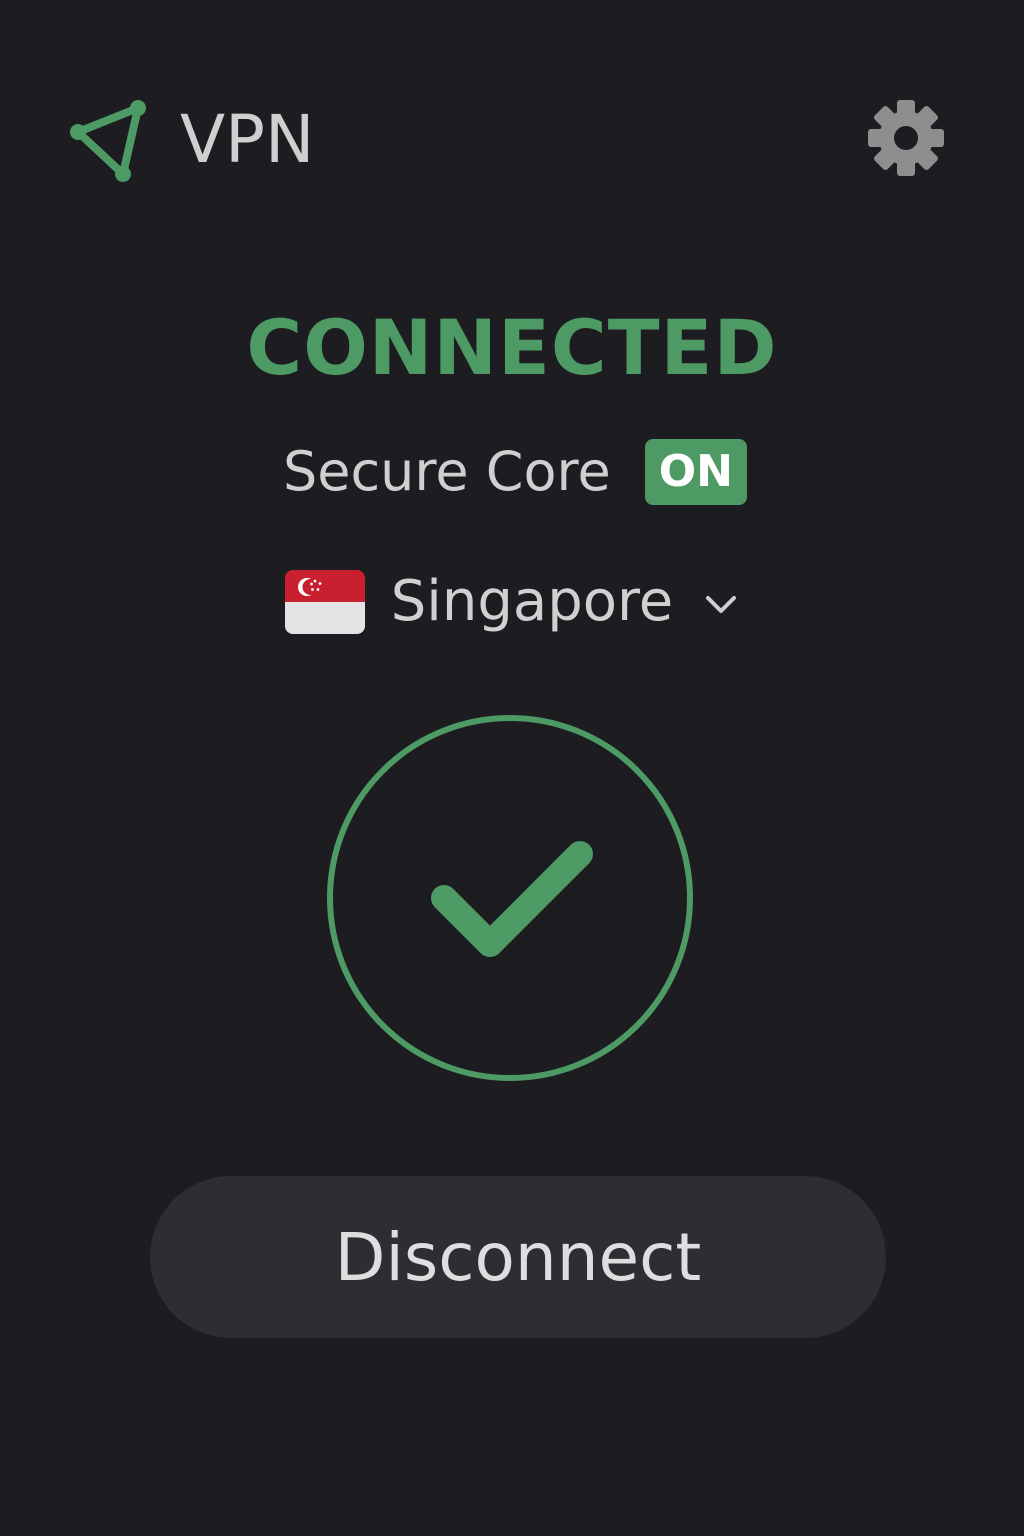 The width and height of the screenshot is (1024, 1536). I want to click on connected-indicator, so click(510, 898).